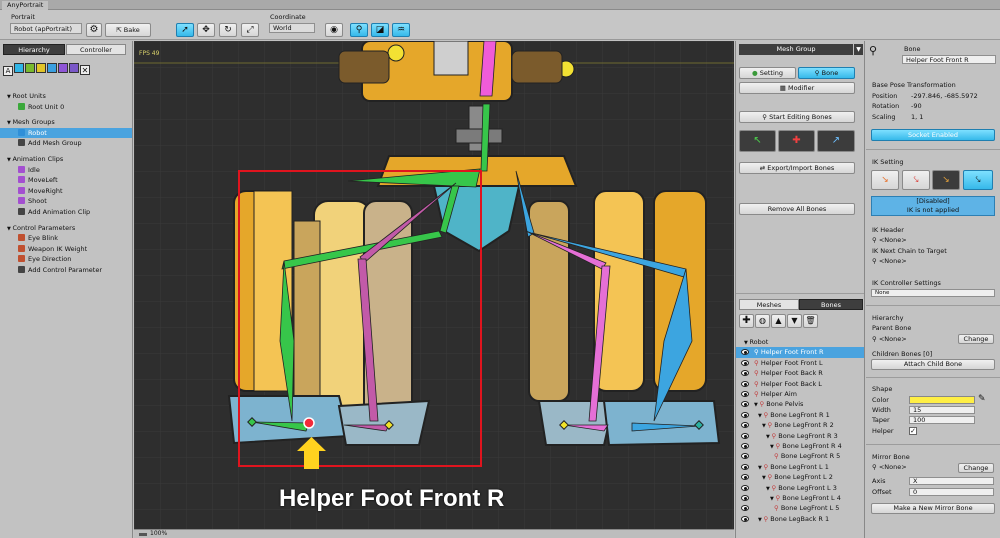  Describe the element at coordinates (41, 68) in the screenshot. I see `mesh-filter-icon` at that location.